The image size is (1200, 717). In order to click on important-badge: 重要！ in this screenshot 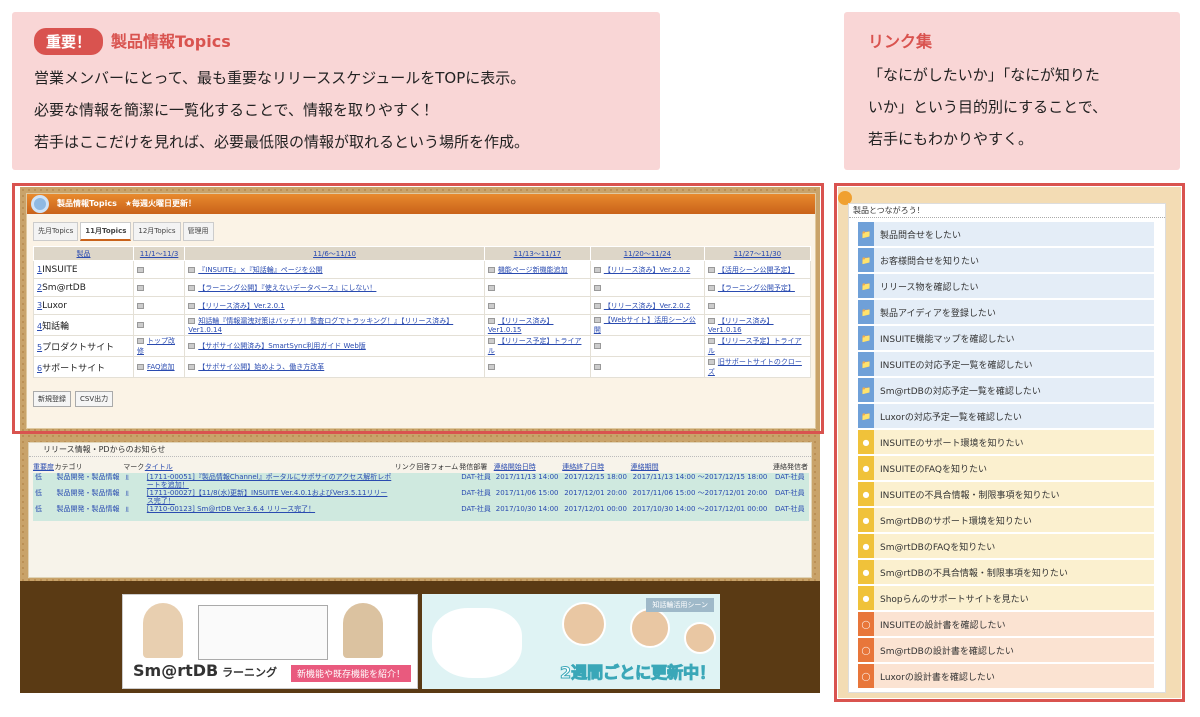, I will do `click(69, 41)`.